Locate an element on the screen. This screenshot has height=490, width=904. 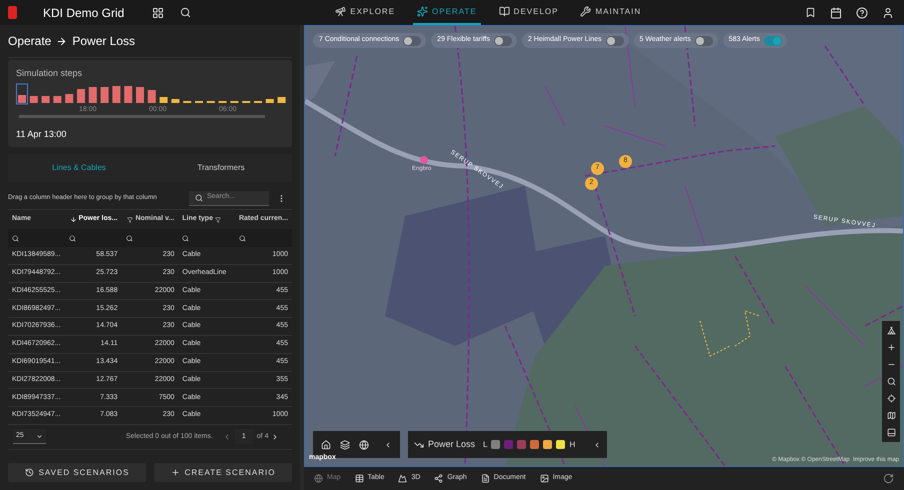
trend-icon is located at coordinates (419, 445).